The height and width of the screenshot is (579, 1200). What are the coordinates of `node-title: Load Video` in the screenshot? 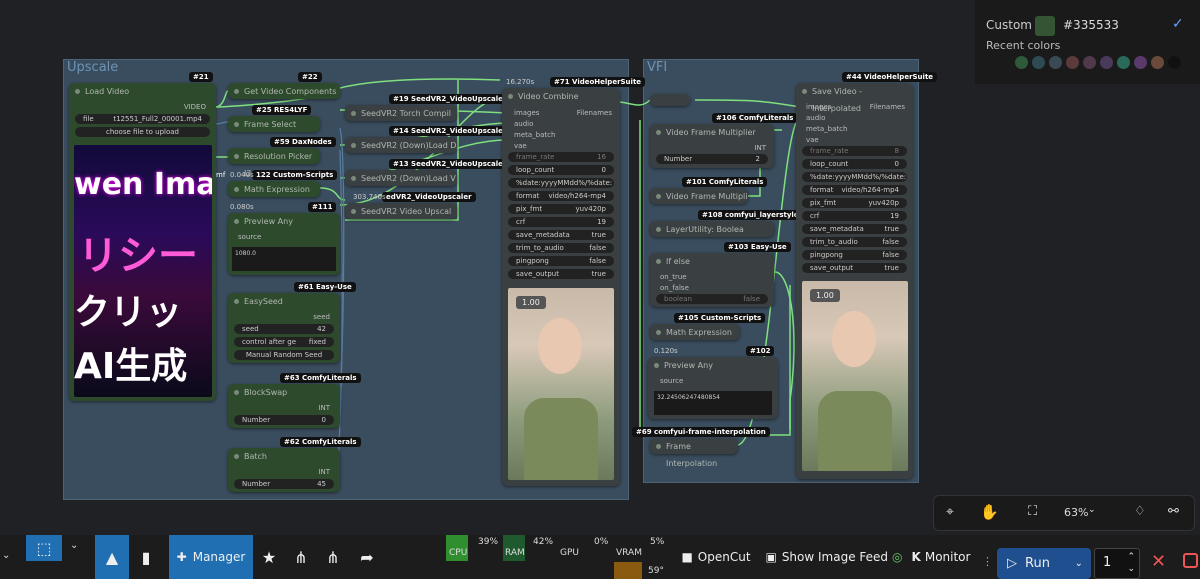 It's located at (142, 91).